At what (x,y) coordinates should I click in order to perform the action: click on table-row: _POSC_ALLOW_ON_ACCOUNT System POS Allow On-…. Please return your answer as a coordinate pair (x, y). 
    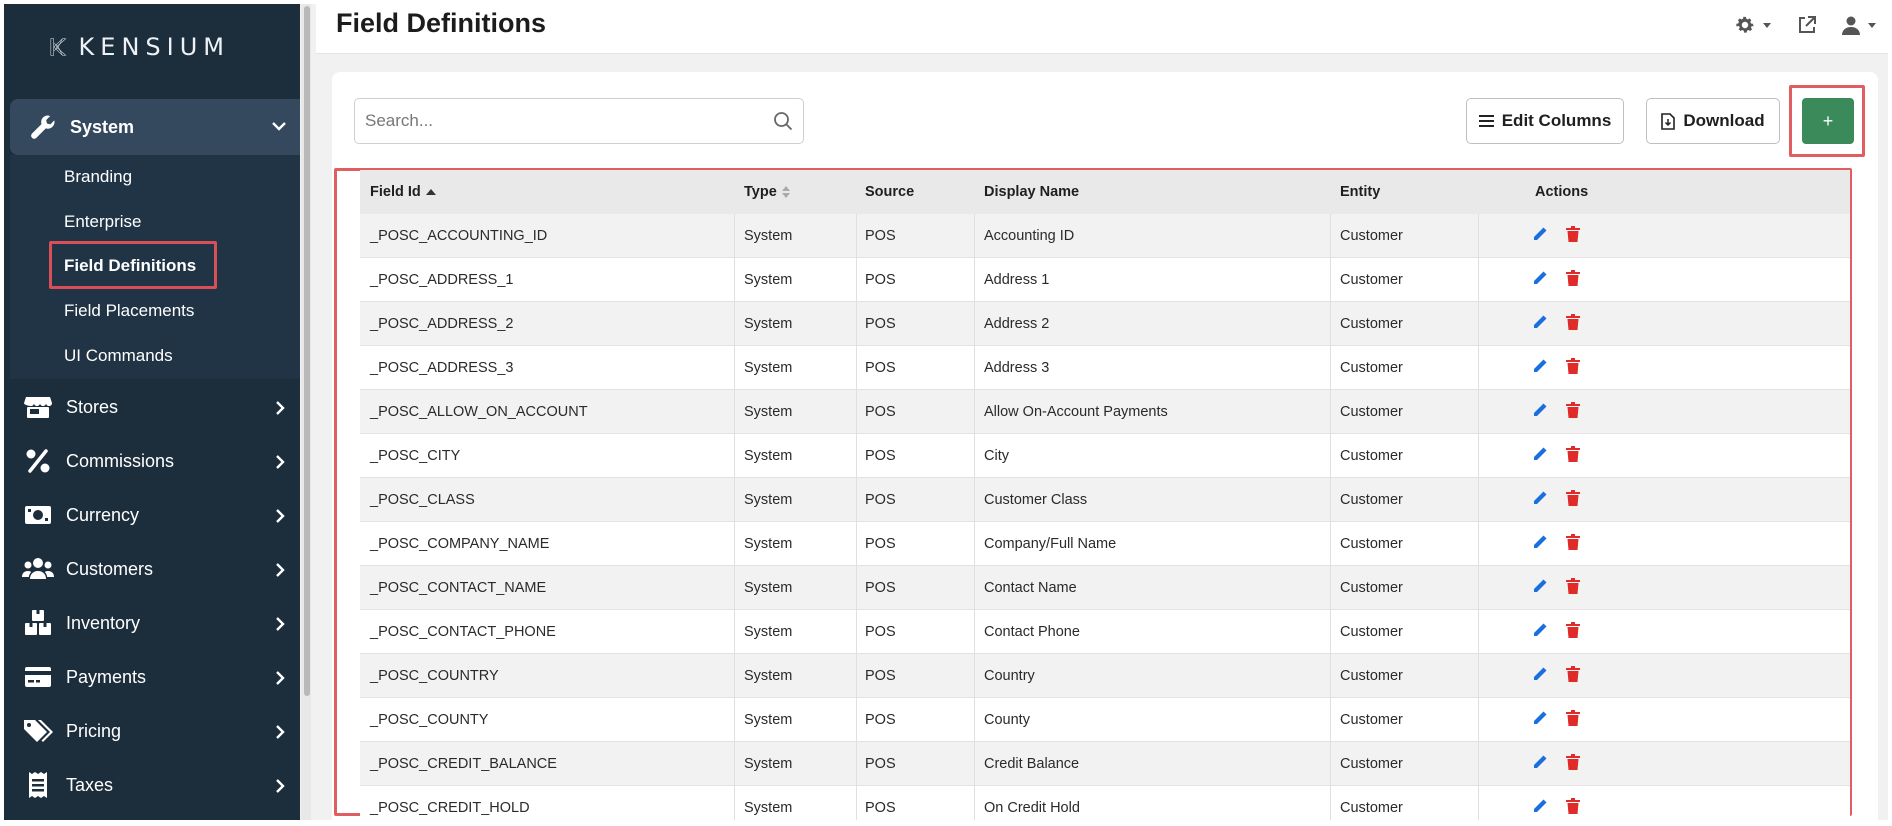
    Looking at the image, I should click on (1105, 412).